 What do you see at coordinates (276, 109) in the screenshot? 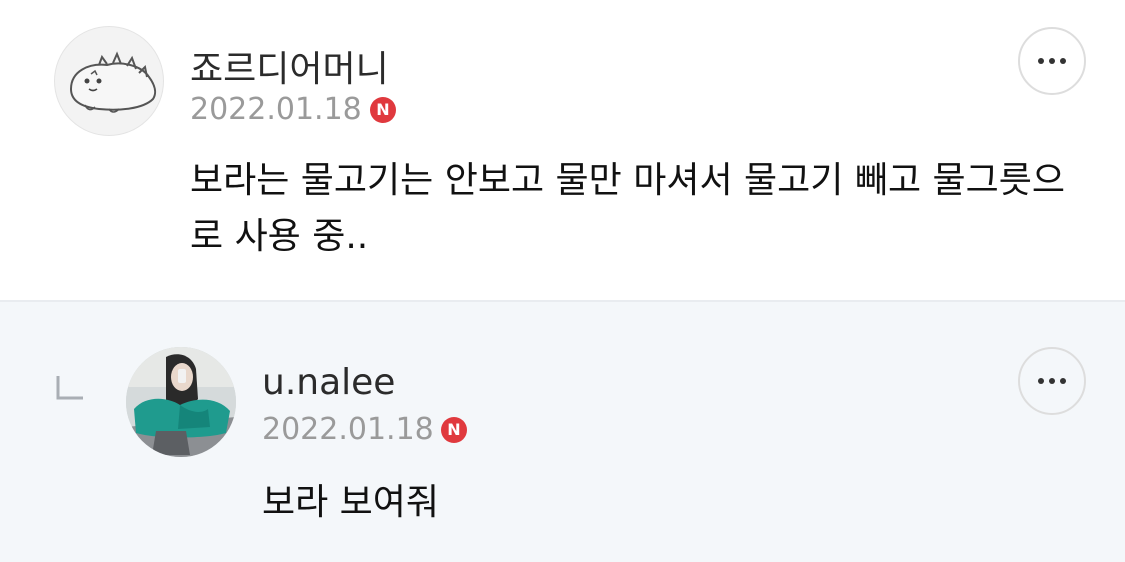
I see `comment-date: 2022.01.18` at bounding box center [276, 109].